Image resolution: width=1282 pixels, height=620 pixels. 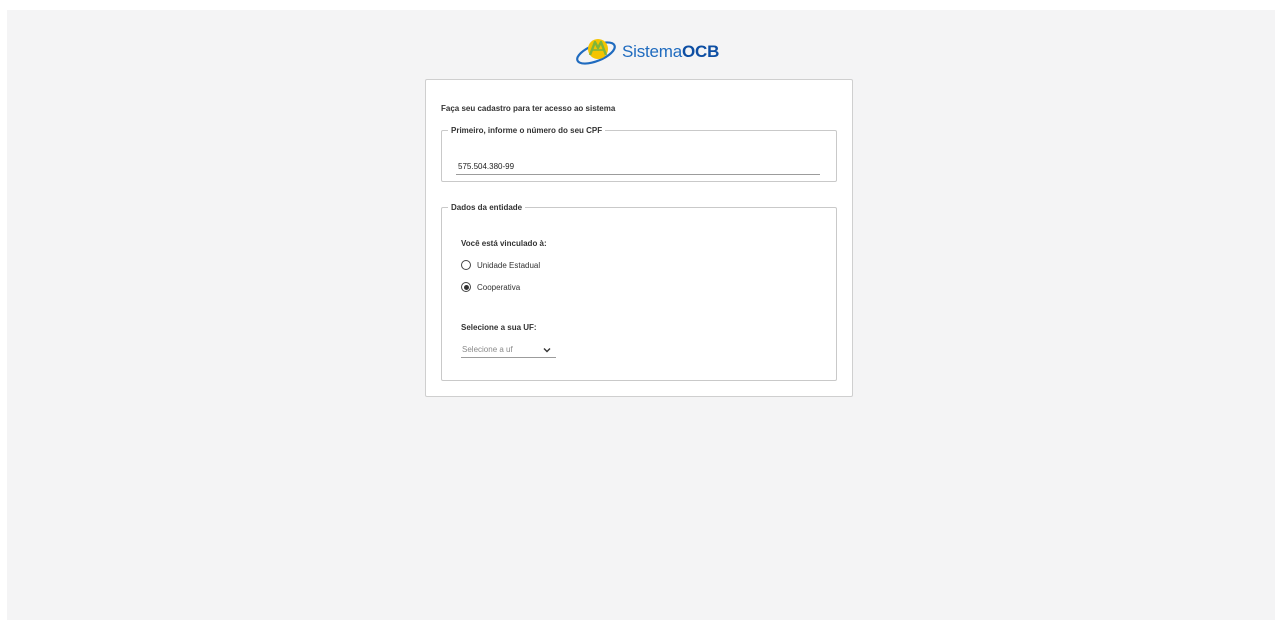 I want to click on entity-legend: Dados da entidade, so click(x=487, y=207).